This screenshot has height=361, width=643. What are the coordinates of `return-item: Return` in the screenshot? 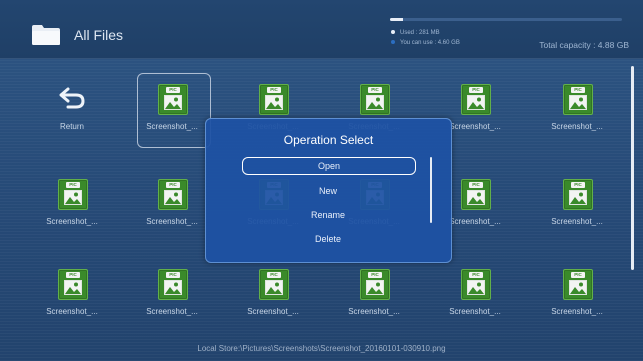 It's located at (72, 109).